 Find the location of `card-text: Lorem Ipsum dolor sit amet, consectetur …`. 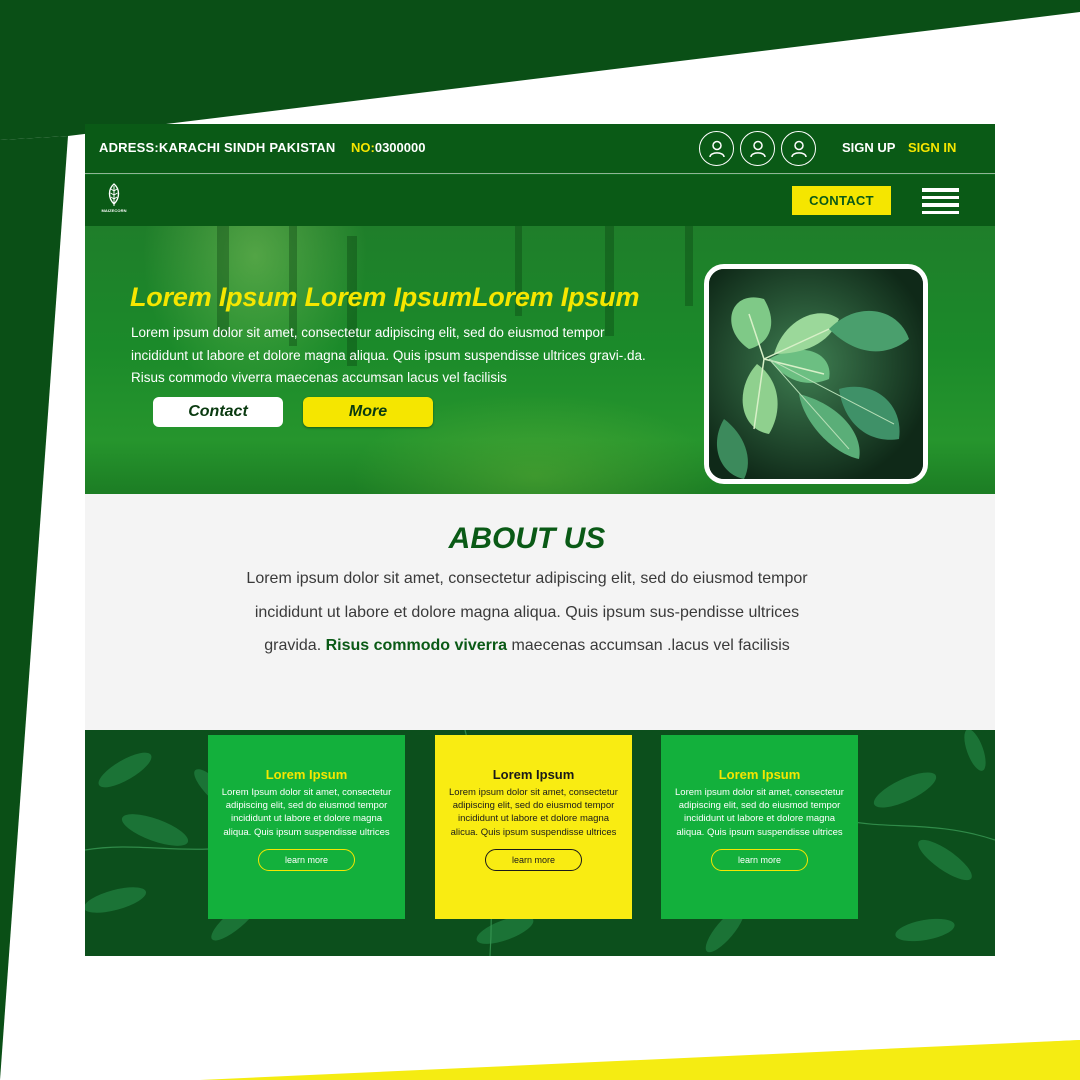

card-text: Lorem Ipsum dolor sit amet, consectetur … is located at coordinates (306, 812).